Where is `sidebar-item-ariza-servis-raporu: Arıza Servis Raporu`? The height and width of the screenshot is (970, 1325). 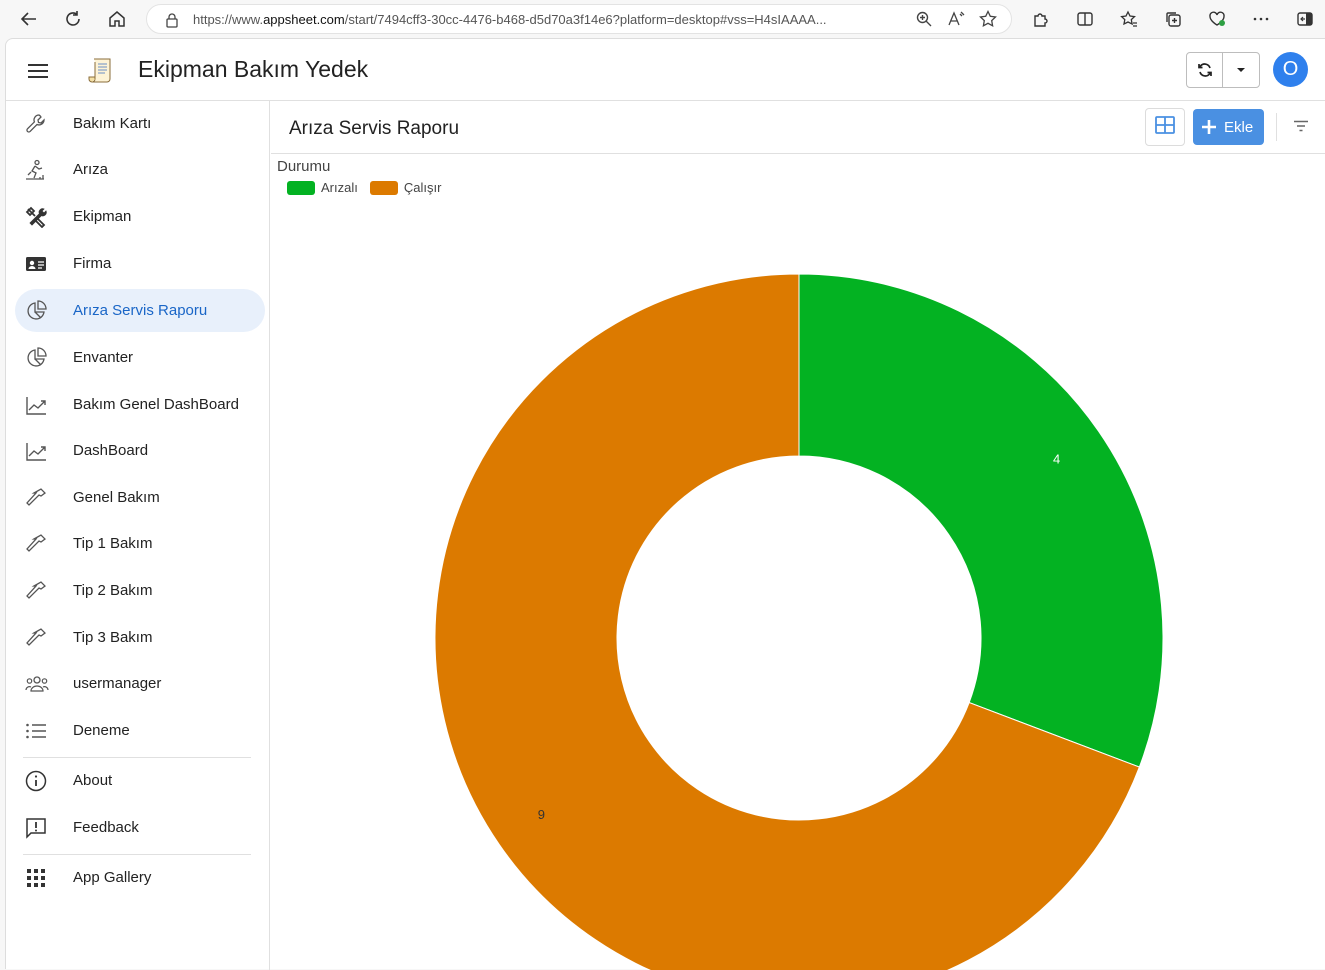
sidebar-item-ariza-servis-raporu: Arıza Servis Raporu is located at coordinates (140, 310).